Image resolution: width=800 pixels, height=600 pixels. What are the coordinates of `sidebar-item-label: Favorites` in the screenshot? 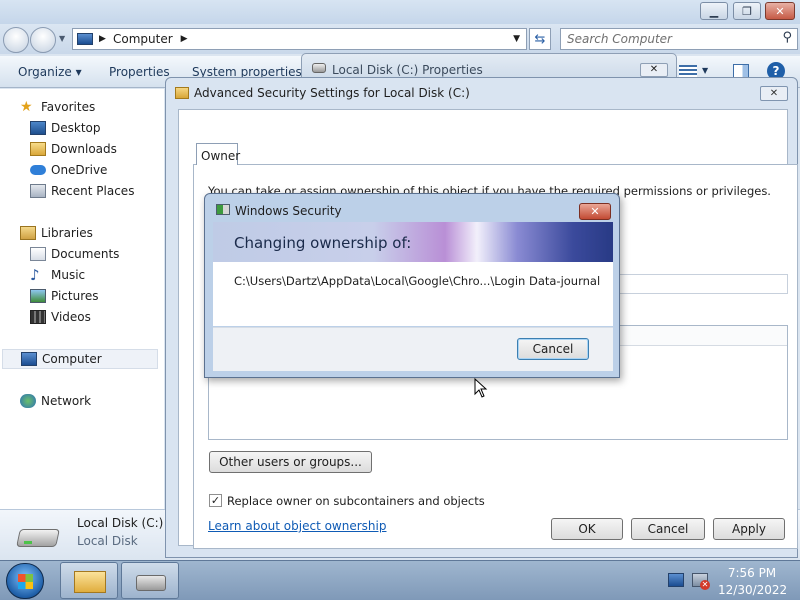 It's located at (68, 107).